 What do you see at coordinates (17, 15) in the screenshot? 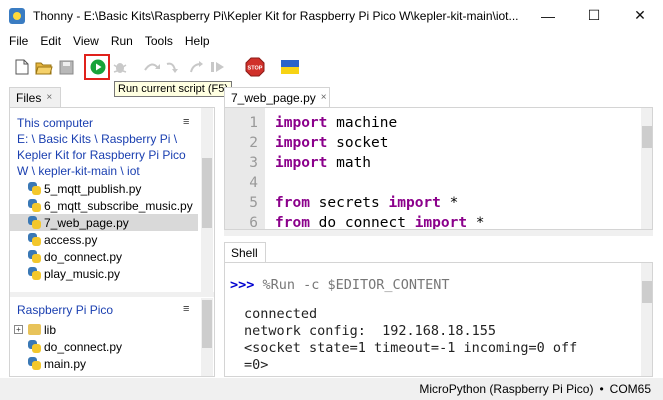
I see `thonny-logo-icon` at bounding box center [17, 15].